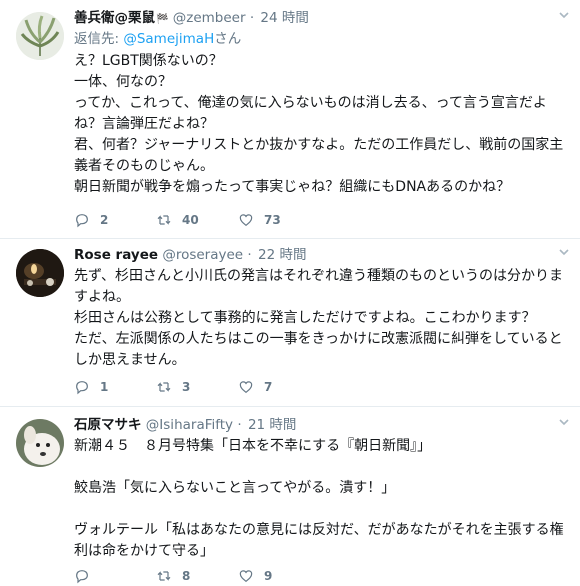 This screenshot has width=580, height=586. Describe the element at coordinates (173, 387) in the screenshot. I see `retweet-button: 3` at that location.